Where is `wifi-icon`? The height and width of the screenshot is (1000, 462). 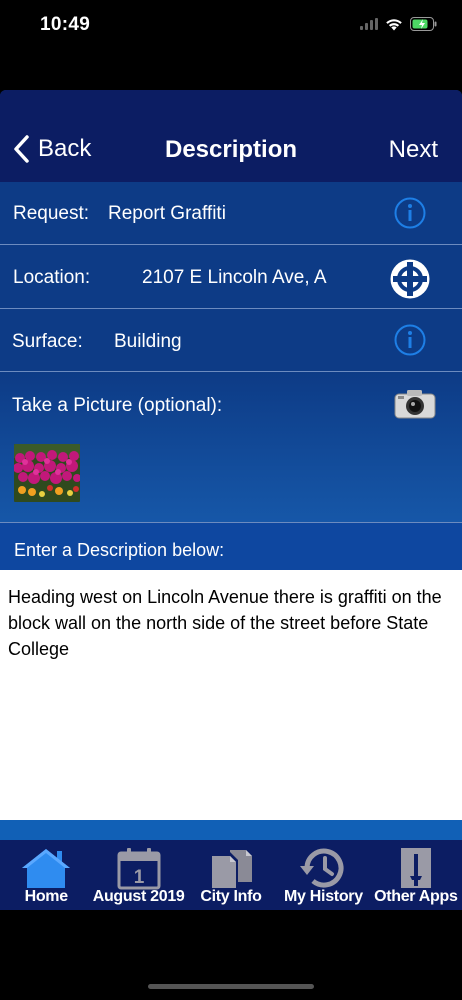 wifi-icon is located at coordinates (394, 24).